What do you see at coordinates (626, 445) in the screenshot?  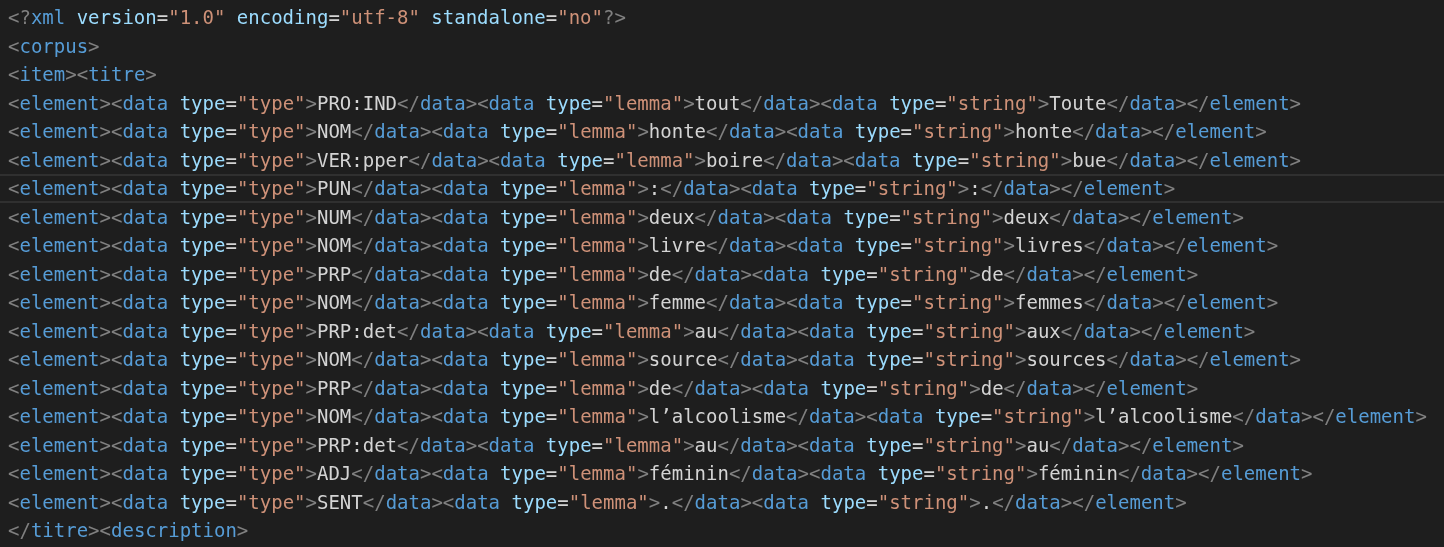 I see `code-line: <element><data type="type">PRP:det</data><data type="lemma">au</data><data type="string">au</data></element>` at bounding box center [626, 445].